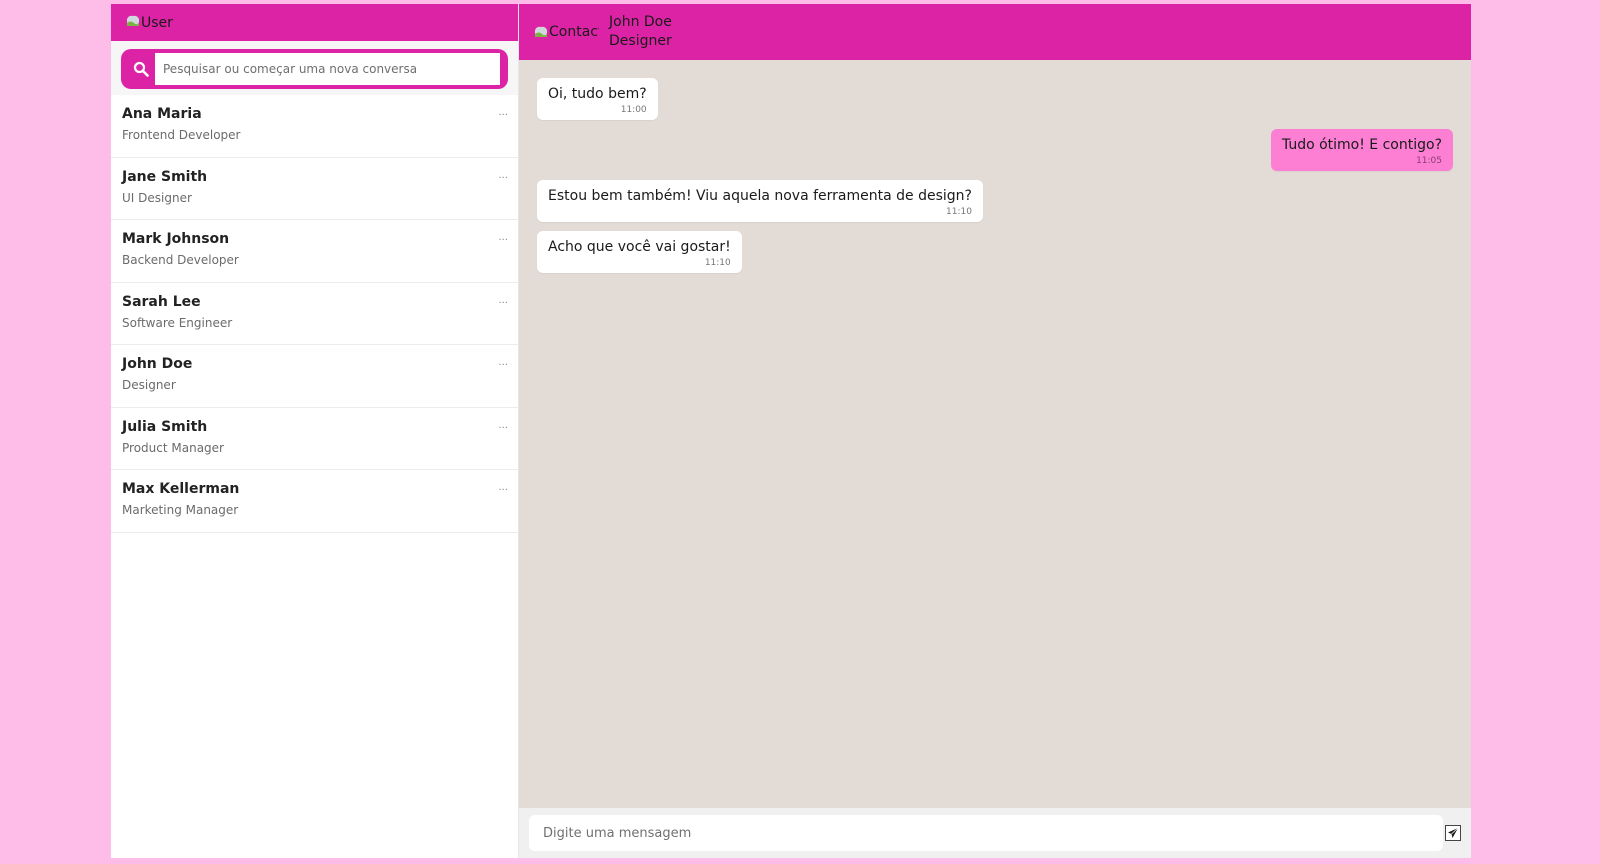 Image resolution: width=1600 pixels, height=864 pixels. What do you see at coordinates (639, 247) in the screenshot?
I see `message-text: Acho que você vai gostar!` at bounding box center [639, 247].